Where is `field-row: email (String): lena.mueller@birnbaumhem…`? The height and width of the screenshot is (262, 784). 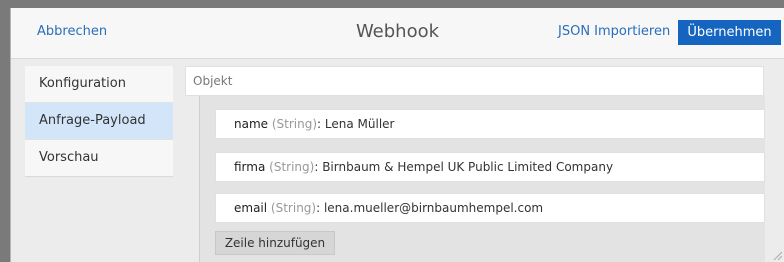
field-row: email (String): lena.mueller@birnbaumhem… is located at coordinates (490, 208).